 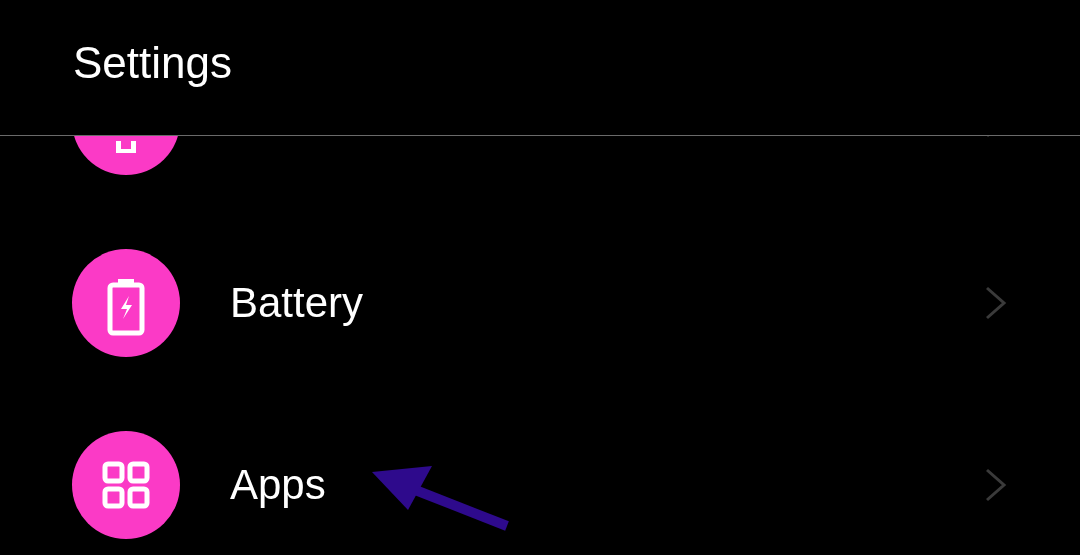 I want to click on battery-icon, so click(x=126, y=303).